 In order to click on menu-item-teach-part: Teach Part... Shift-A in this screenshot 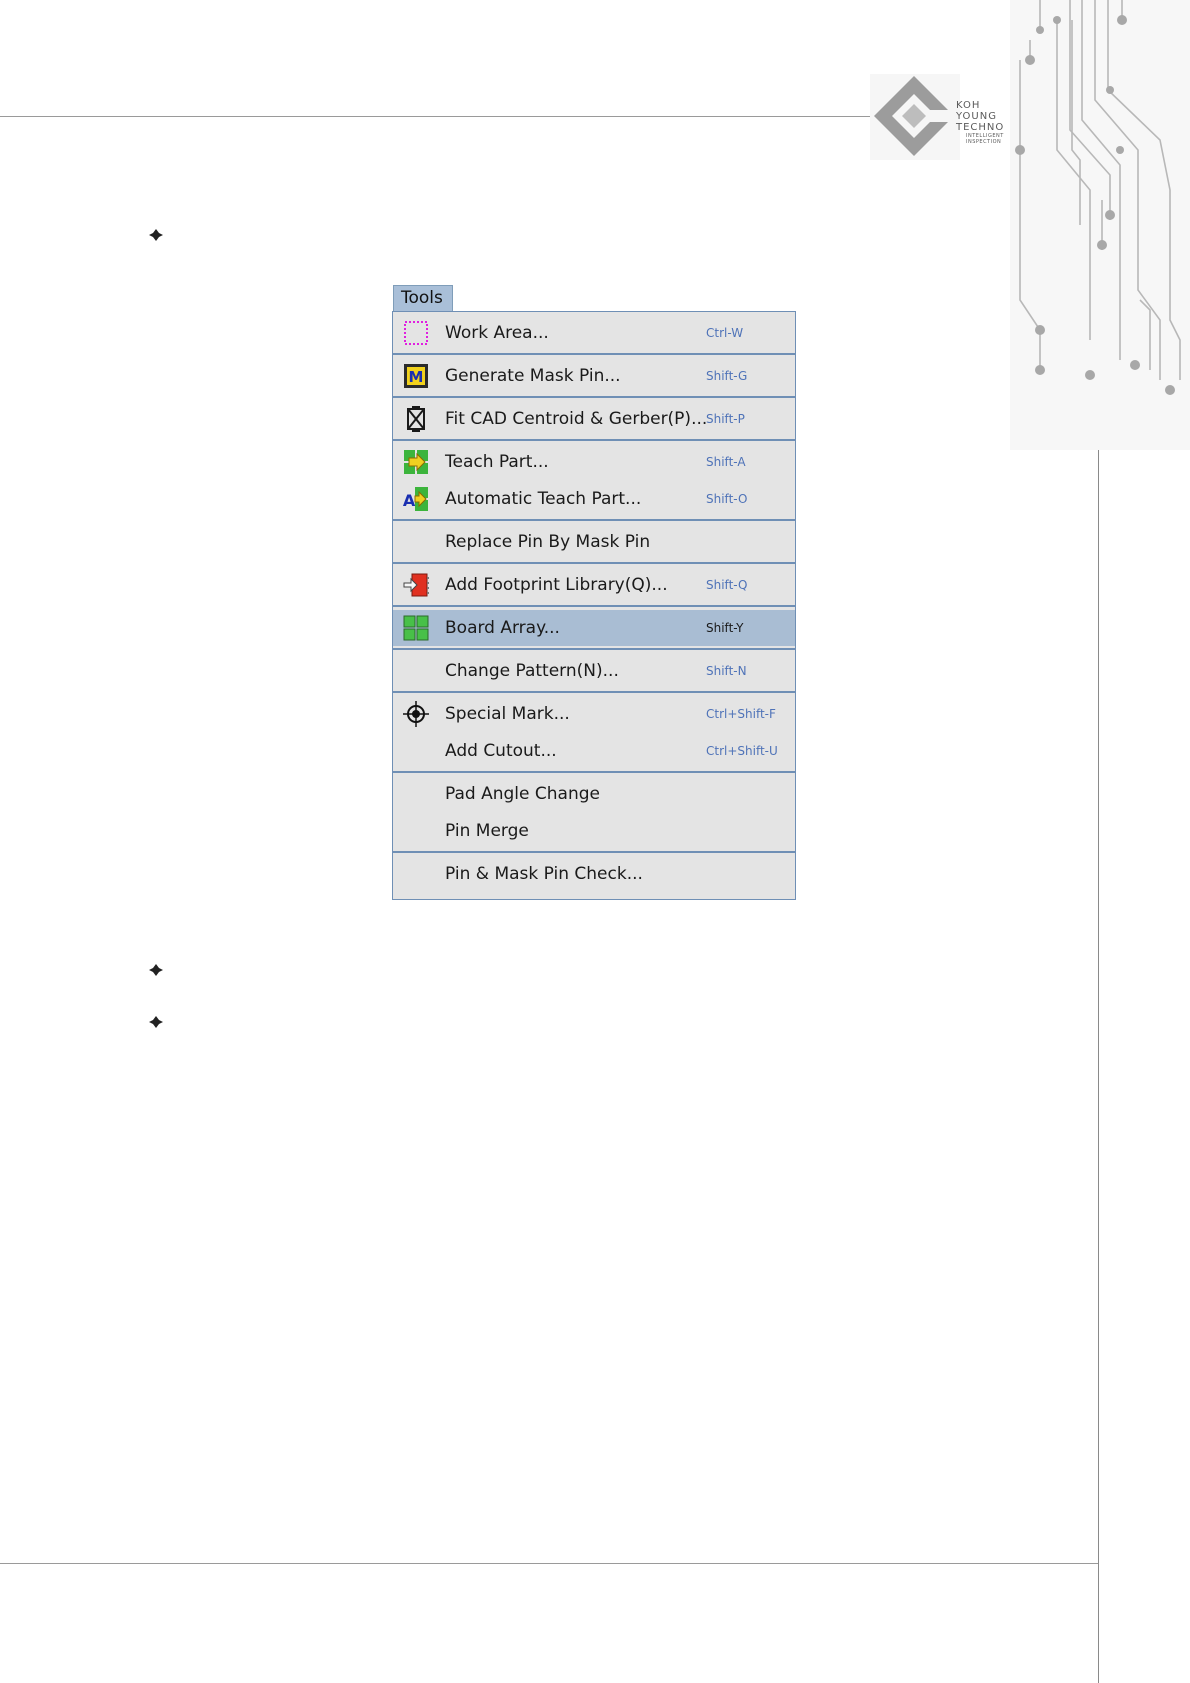, I will do `click(594, 462)`.